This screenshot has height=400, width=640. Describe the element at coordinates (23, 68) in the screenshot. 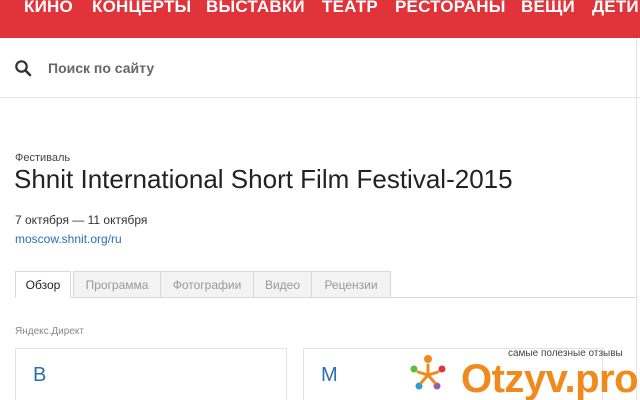

I see `search-icon` at that location.